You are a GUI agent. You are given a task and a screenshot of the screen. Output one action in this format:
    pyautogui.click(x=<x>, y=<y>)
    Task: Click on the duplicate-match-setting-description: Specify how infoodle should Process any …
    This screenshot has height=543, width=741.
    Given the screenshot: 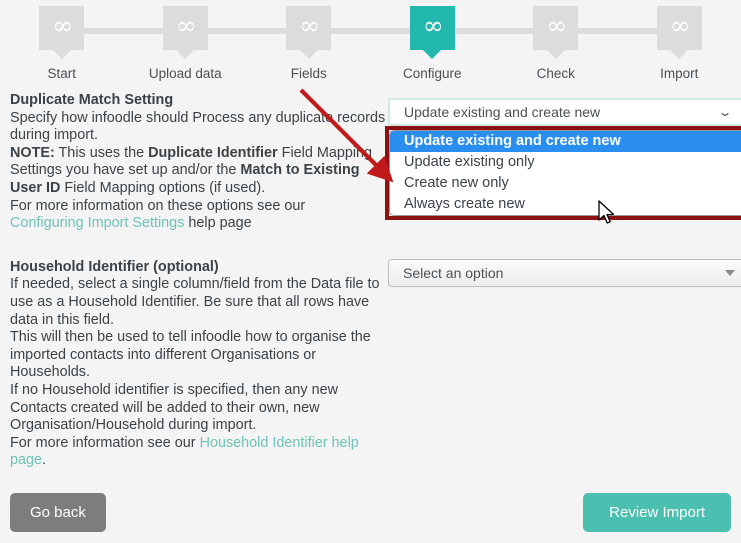 What is the action you would take?
    pyautogui.click(x=198, y=126)
    